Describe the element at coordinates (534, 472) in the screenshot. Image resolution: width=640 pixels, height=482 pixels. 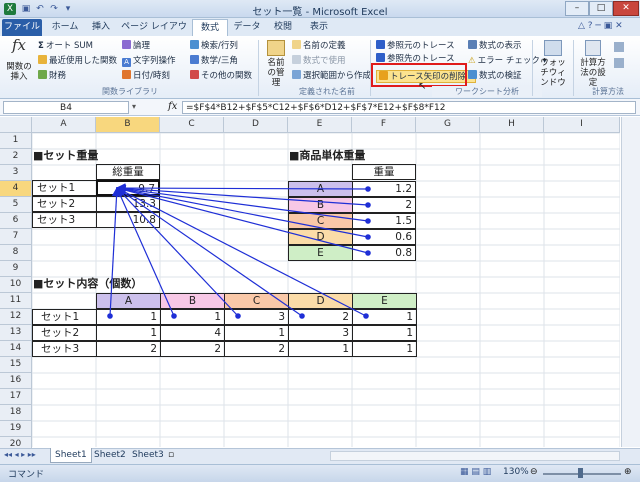
I see `zoom-out-icon: ⊖` at that location.